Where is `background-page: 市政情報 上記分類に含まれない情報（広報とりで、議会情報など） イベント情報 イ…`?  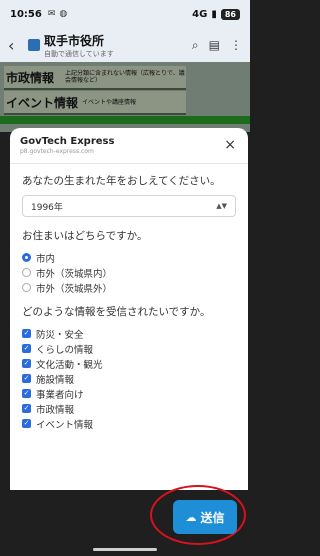 background-page: 市政情報 上記分類に含まれない情報（広報とりで、議会情報など） イベント情報 イ… is located at coordinates (125, 97).